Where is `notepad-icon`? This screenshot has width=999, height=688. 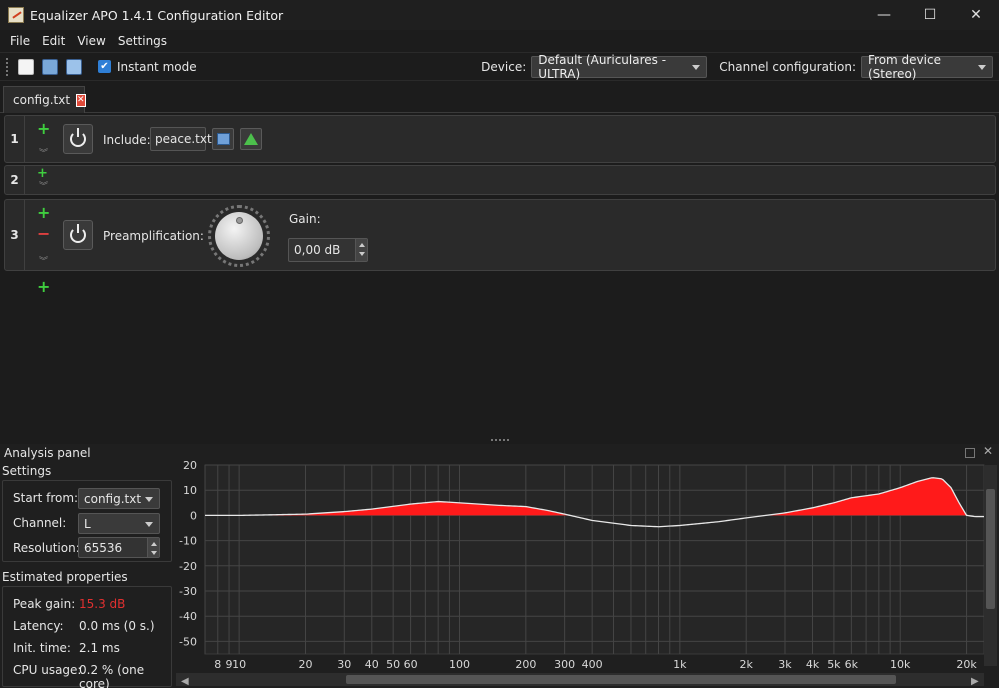 notepad-icon is located at coordinates (16, 15).